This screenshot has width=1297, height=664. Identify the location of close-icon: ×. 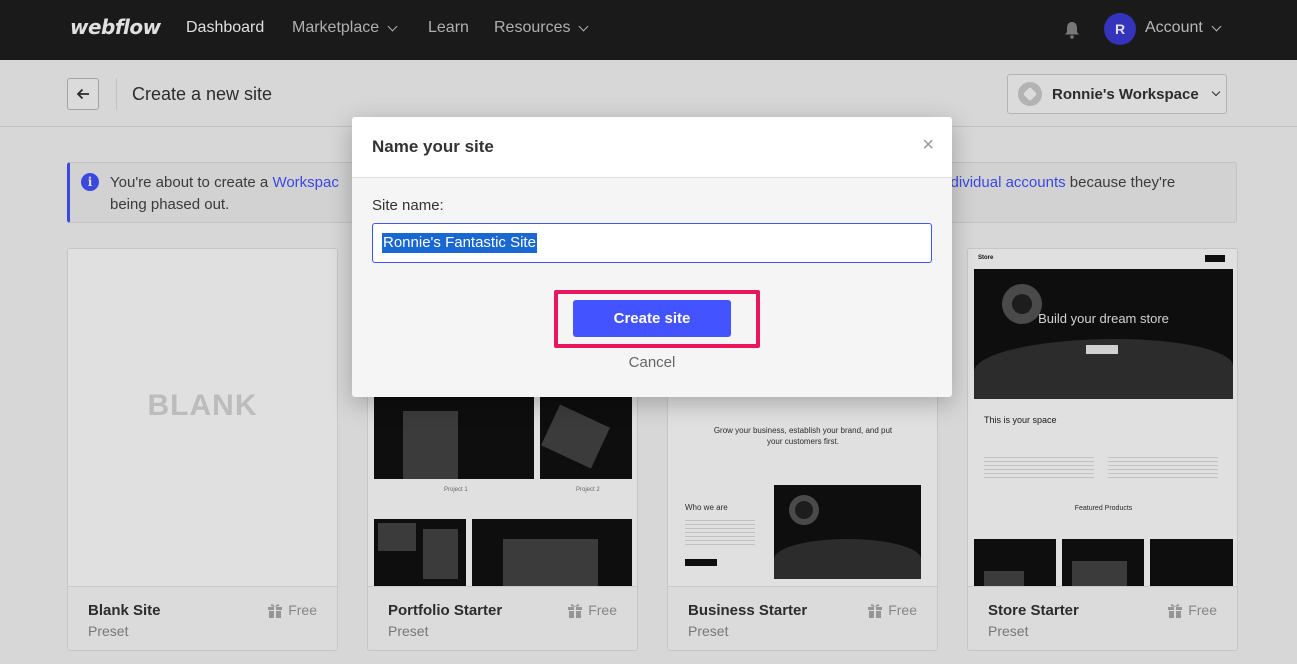
(928, 145).